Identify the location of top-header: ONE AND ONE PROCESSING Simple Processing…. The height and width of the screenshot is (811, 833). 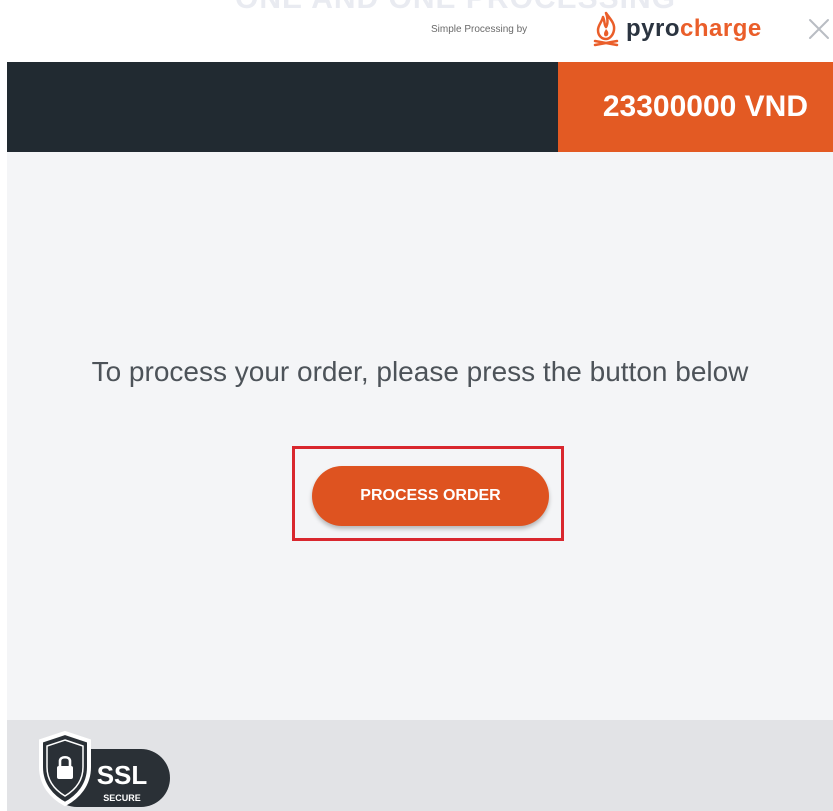
(416, 31).